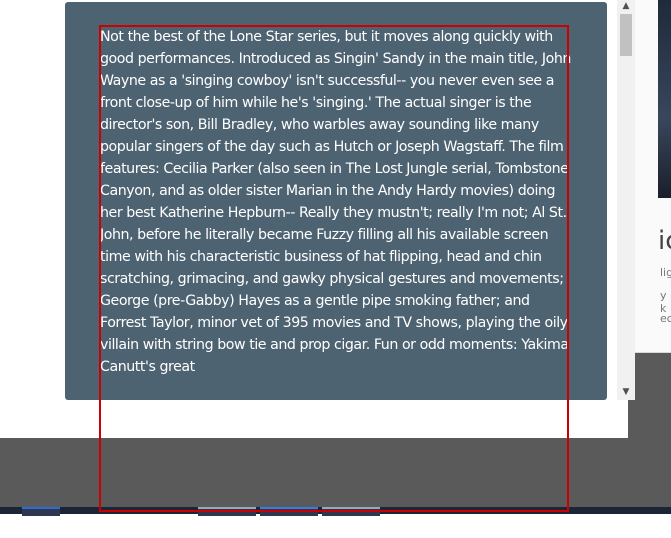 The width and height of the screenshot is (671, 538). Describe the element at coordinates (626, 35) in the screenshot. I see `scroll-thumb` at that location.